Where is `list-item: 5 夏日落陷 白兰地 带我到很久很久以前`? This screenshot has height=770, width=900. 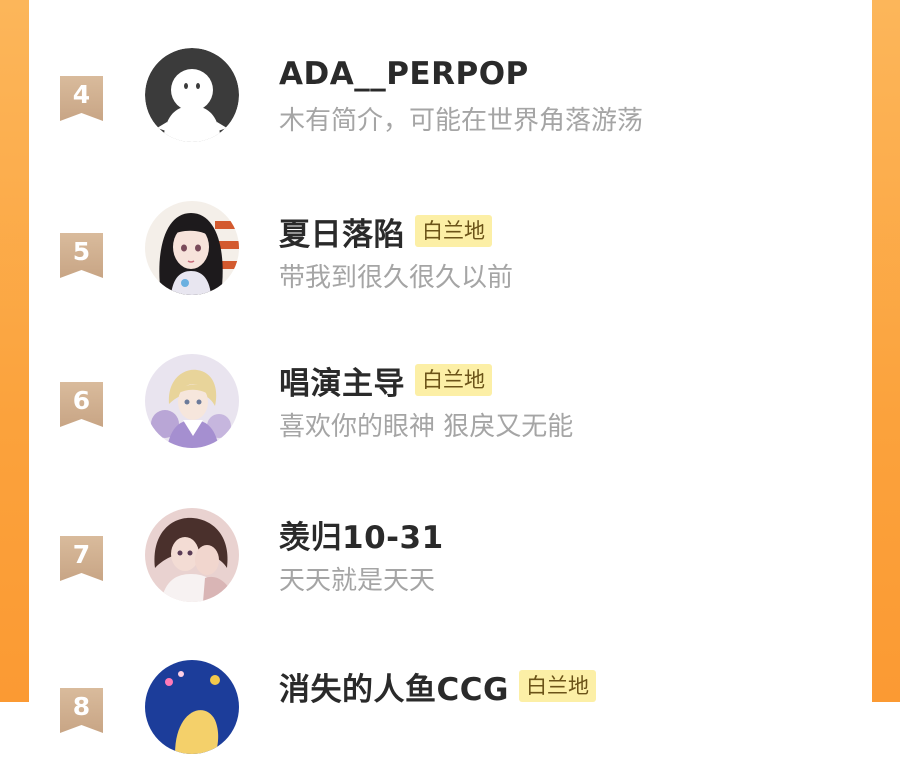
list-item: 5 夏日落陷 白兰地 带我到很久很久以前 is located at coordinates (450, 258).